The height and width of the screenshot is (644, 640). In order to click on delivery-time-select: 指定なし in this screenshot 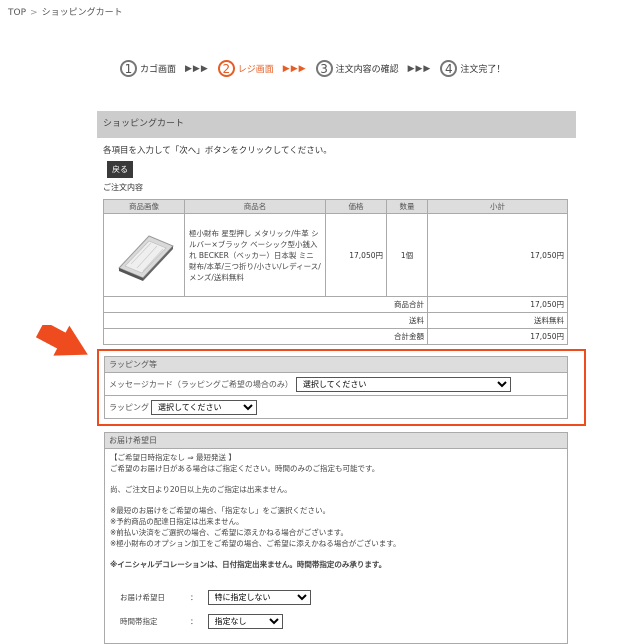, I will do `click(245, 621)`.